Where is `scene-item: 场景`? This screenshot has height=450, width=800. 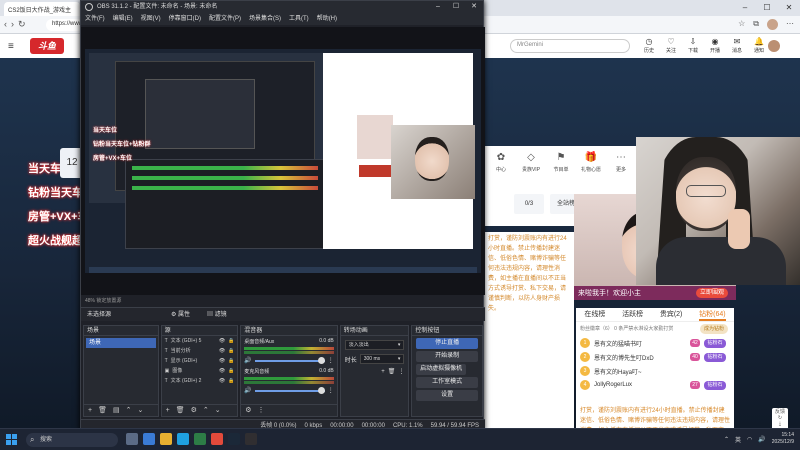
scene-item: 场景 is located at coordinates (121, 343).